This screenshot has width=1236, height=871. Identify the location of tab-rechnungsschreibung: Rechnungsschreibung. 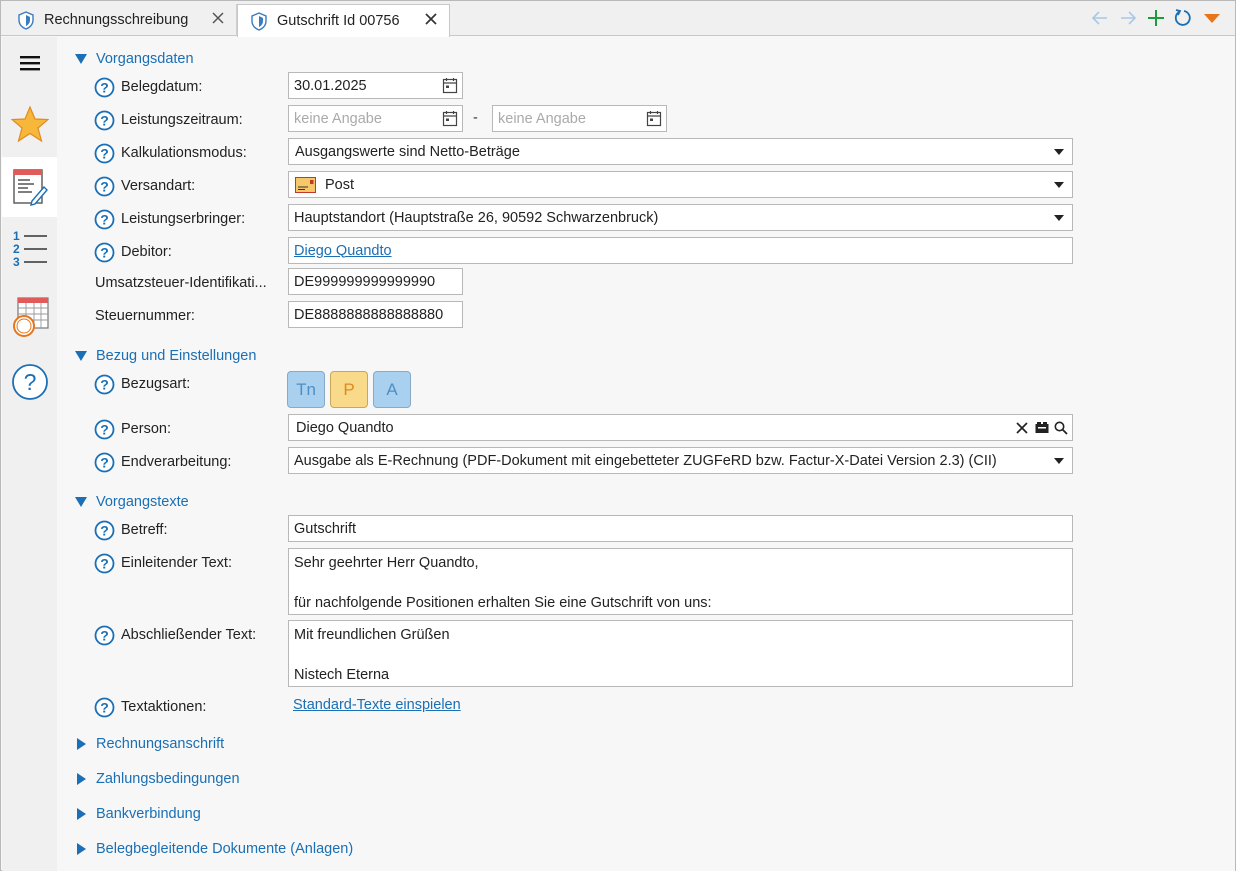
(121, 20).